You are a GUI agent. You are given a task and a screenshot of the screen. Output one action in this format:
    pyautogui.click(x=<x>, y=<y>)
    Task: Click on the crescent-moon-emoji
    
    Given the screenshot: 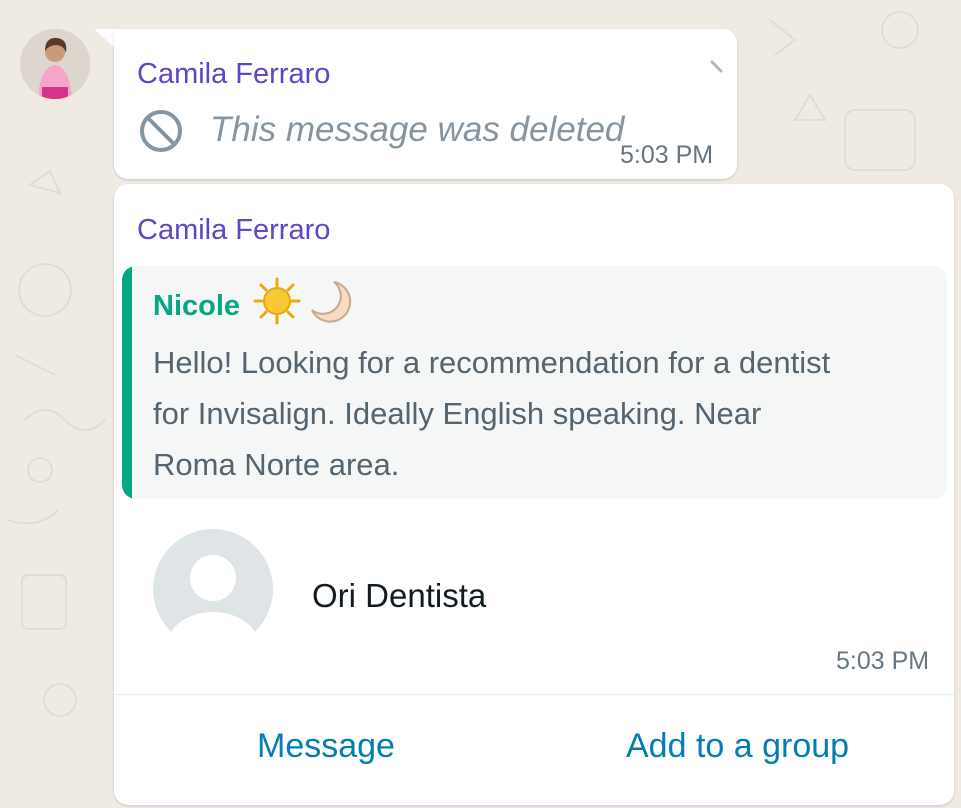 What is the action you would take?
    pyautogui.click(x=331, y=302)
    